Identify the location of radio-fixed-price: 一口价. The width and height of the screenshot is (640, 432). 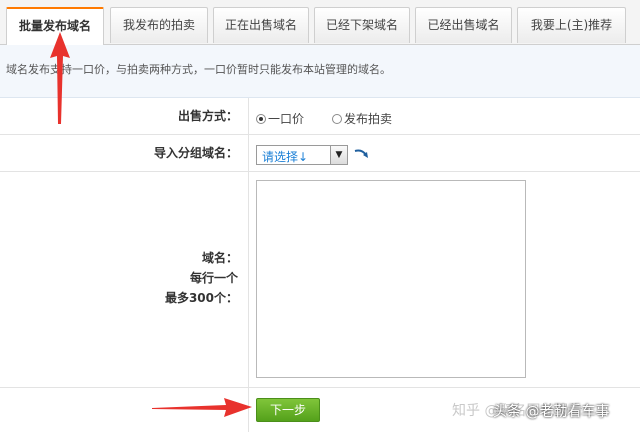
(280, 118).